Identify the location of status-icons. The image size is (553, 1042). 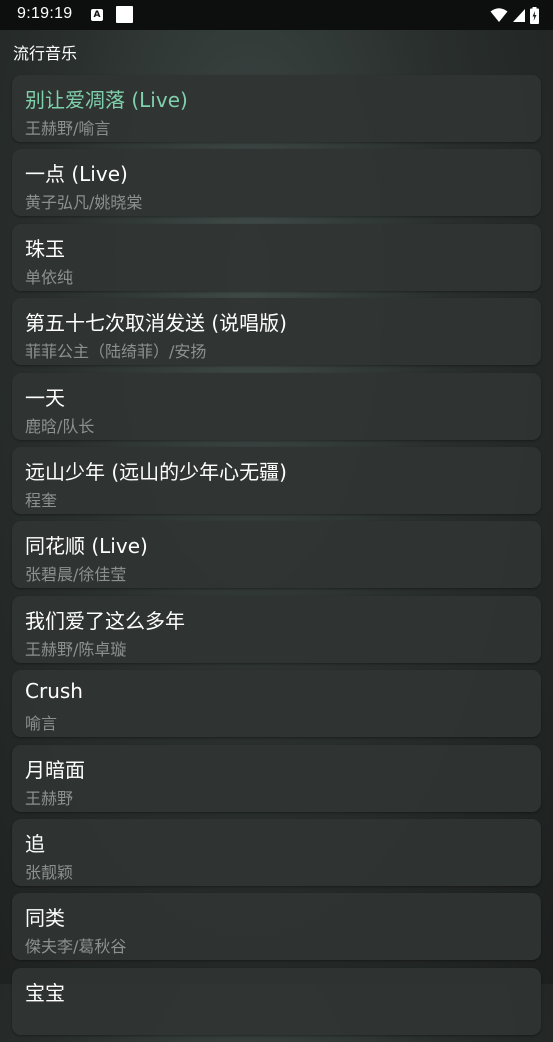
(514, 15).